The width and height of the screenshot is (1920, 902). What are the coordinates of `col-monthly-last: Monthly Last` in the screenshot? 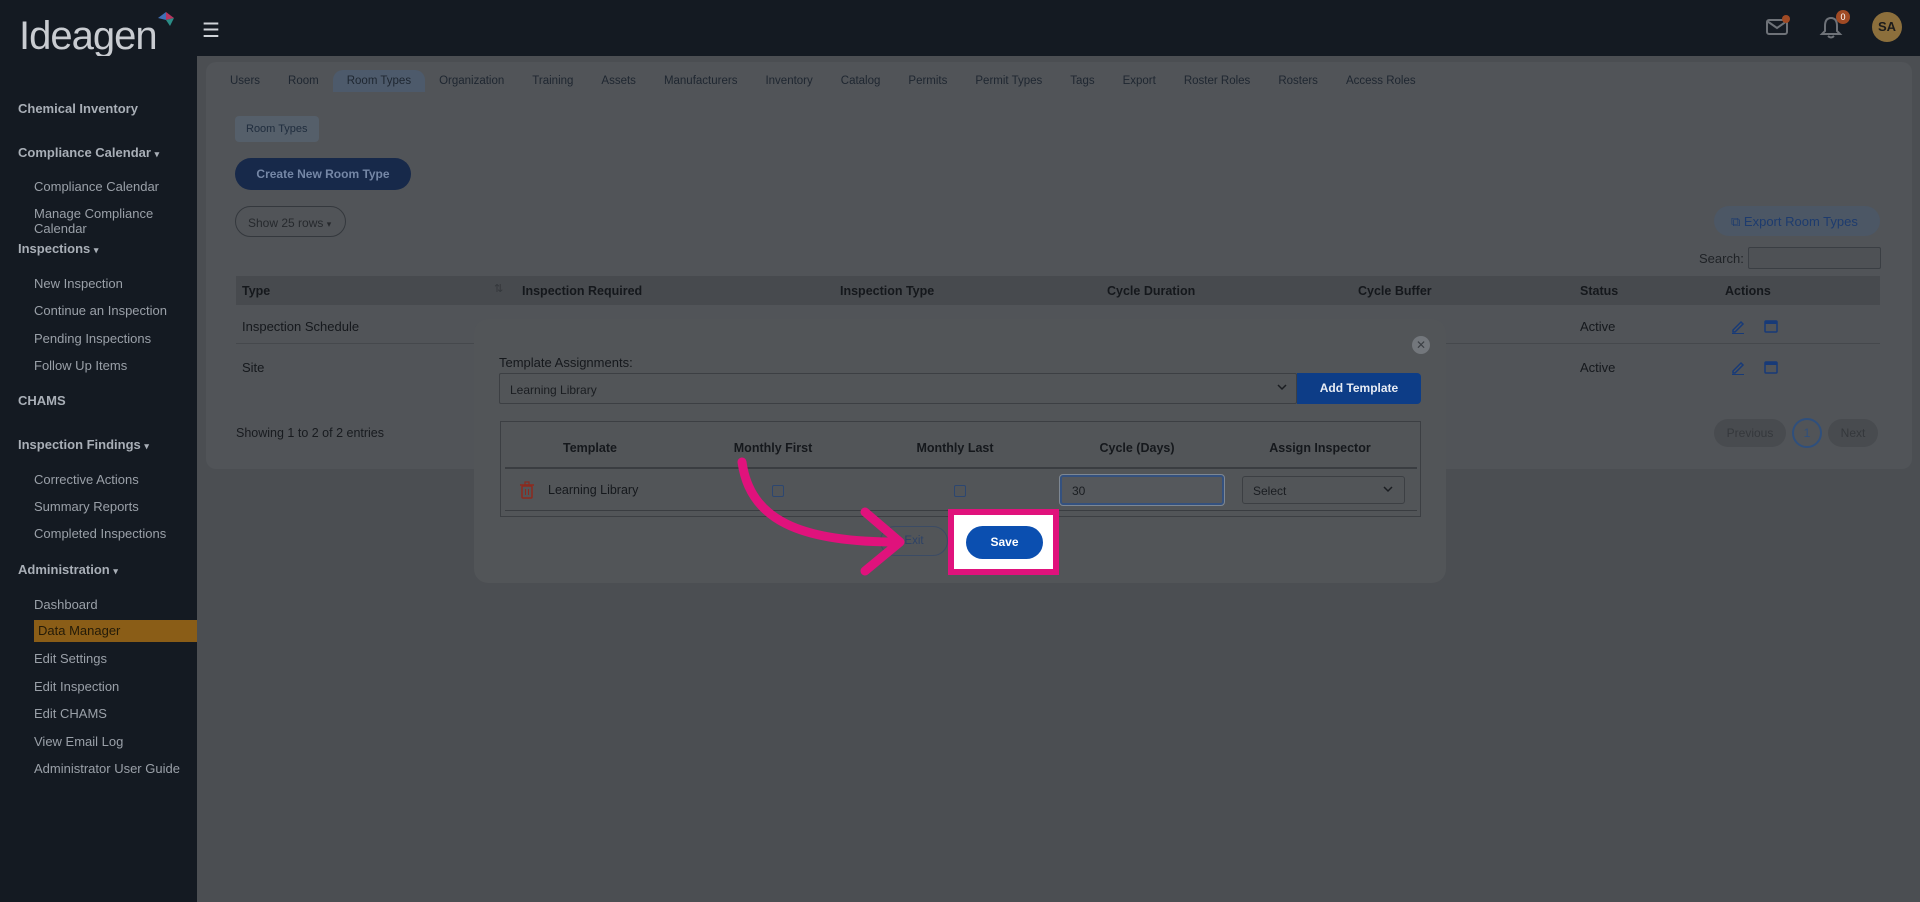 It's located at (955, 448).